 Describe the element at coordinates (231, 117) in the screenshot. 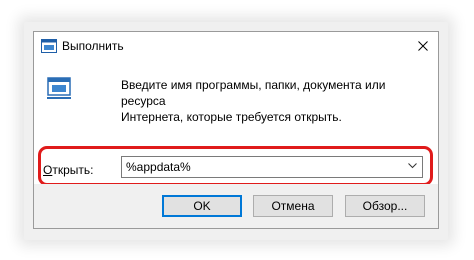

I see `prompt-line-2: Интернета, которые требуется открыть.` at that location.